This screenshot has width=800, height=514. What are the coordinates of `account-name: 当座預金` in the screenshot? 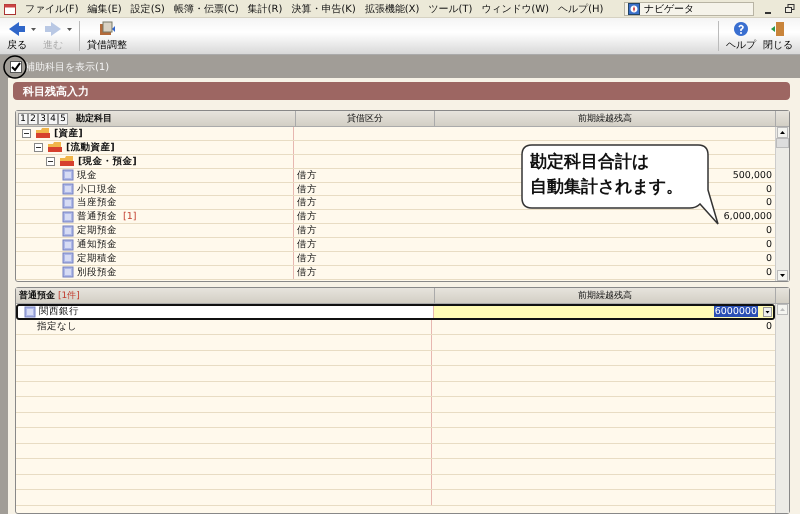 It's located at (97, 203).